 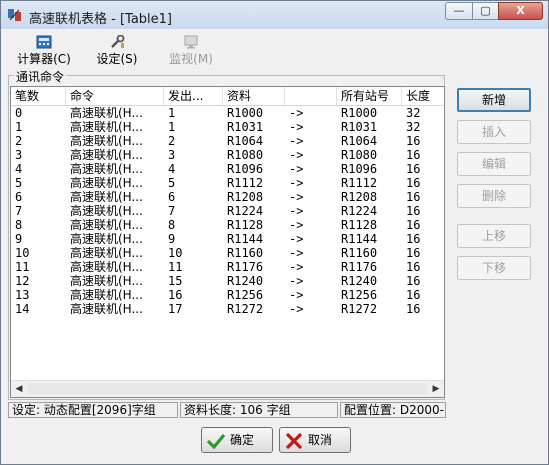 What do you see at coordinates (359, 295) in the screenshot?
I see `cell-station: R1256` at bounding box center [359, 295].